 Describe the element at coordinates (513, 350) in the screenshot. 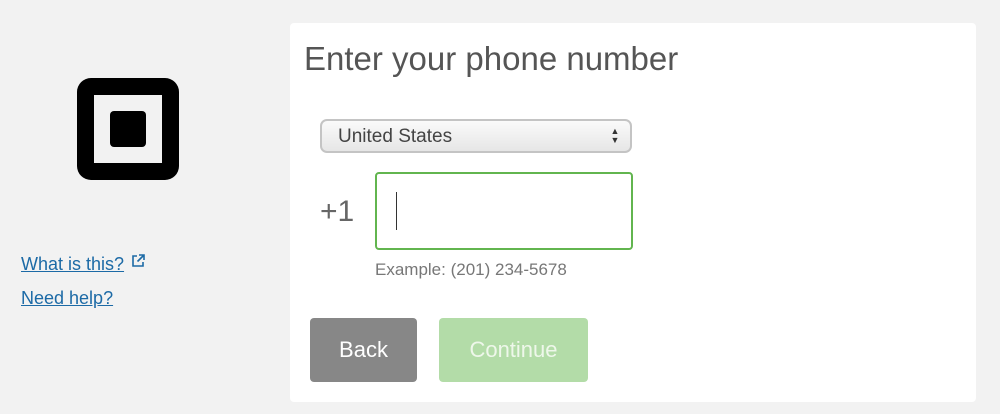

I see `continue-button: Continue` at that location.